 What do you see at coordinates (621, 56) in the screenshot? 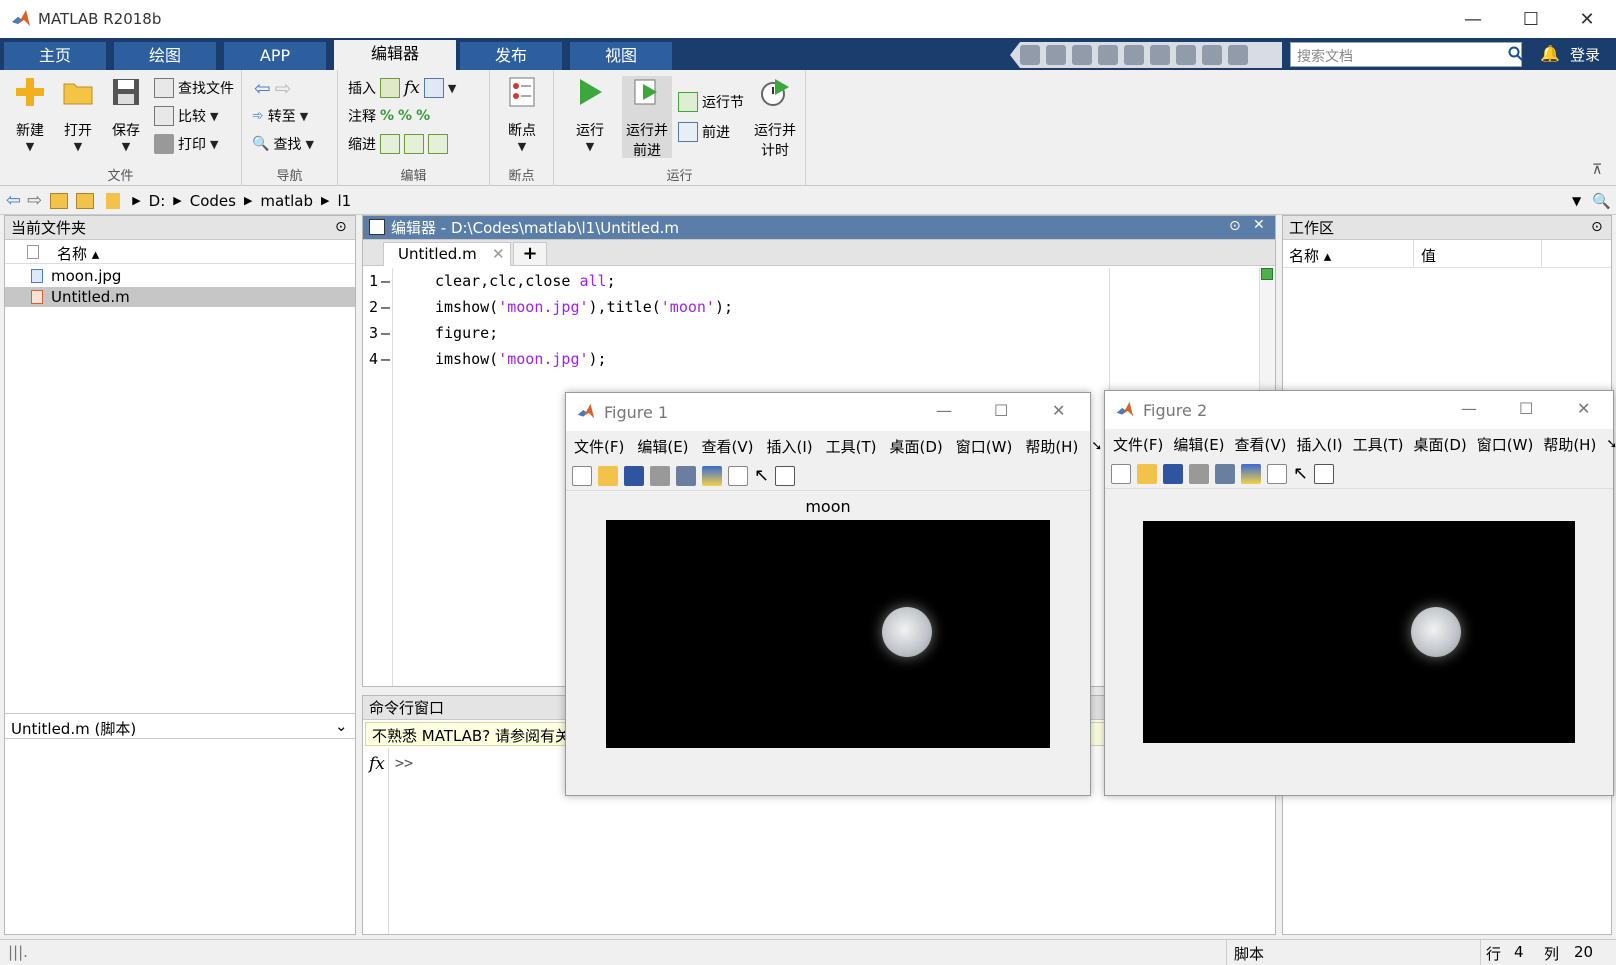
I see `tab-view: 视图` at bounding box center [621, 56].